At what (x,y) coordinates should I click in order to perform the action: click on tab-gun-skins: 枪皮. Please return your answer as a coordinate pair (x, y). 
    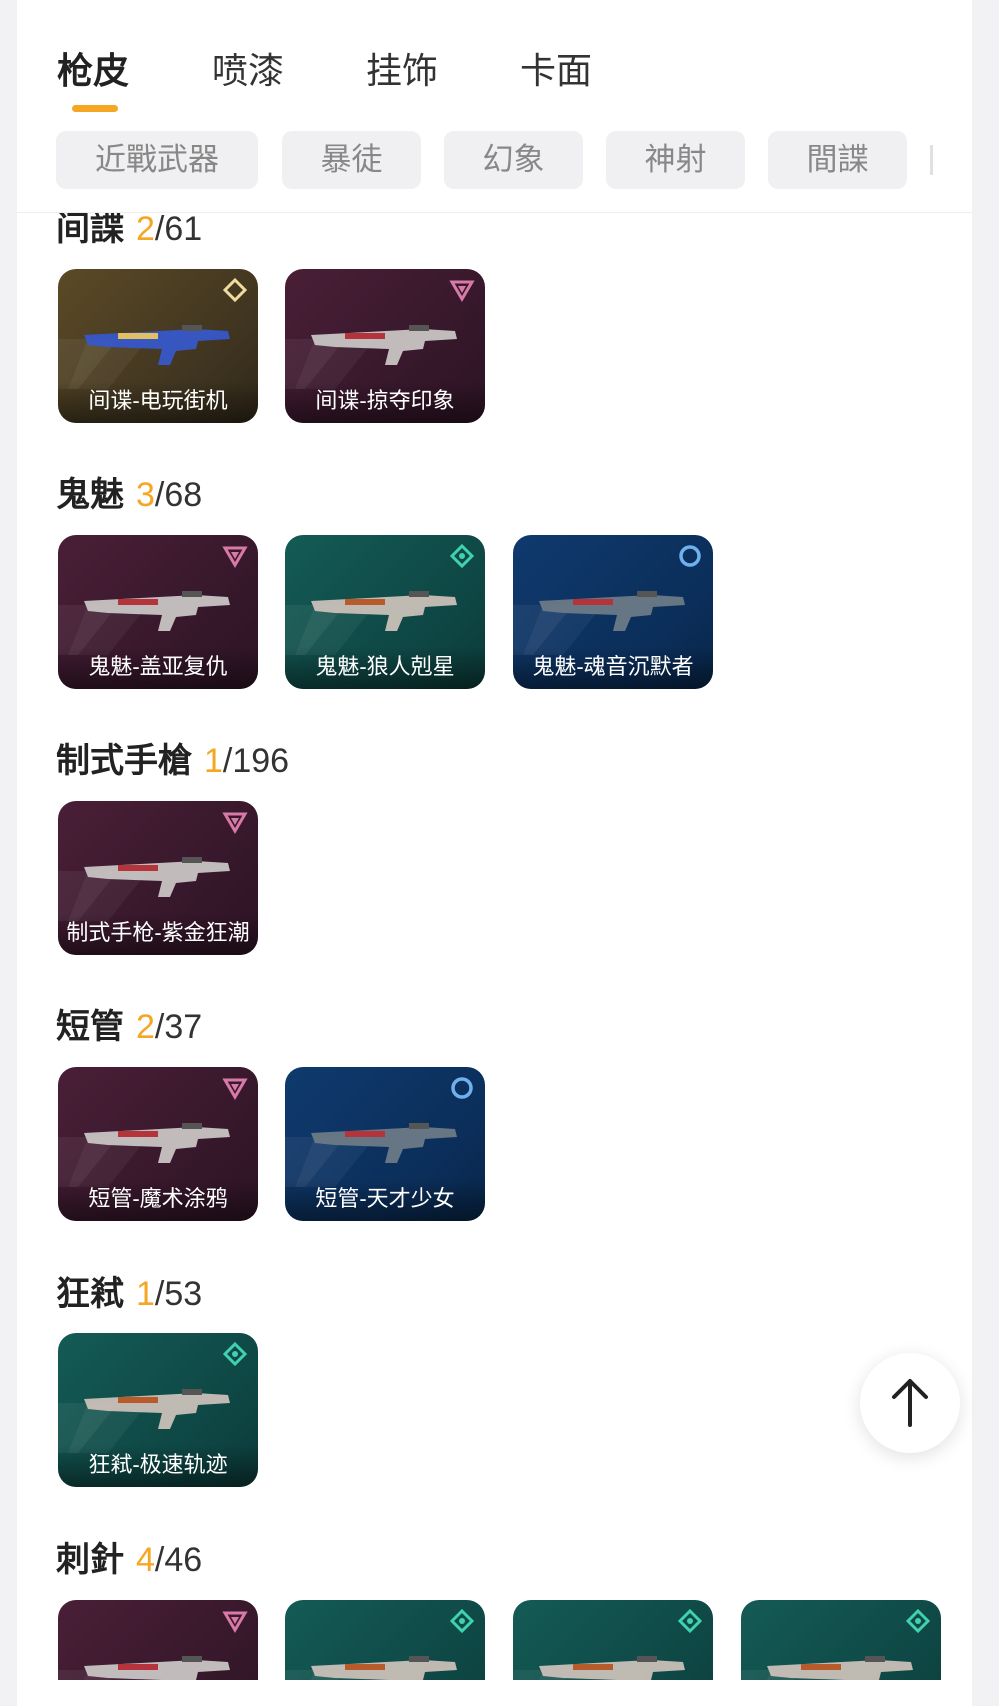
    Looking at the image, I should click on (93, 68).